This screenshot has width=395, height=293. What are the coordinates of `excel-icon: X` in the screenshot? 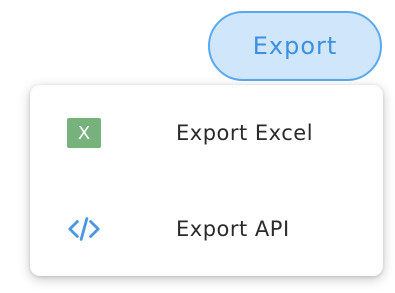 It's located at (84, 133).